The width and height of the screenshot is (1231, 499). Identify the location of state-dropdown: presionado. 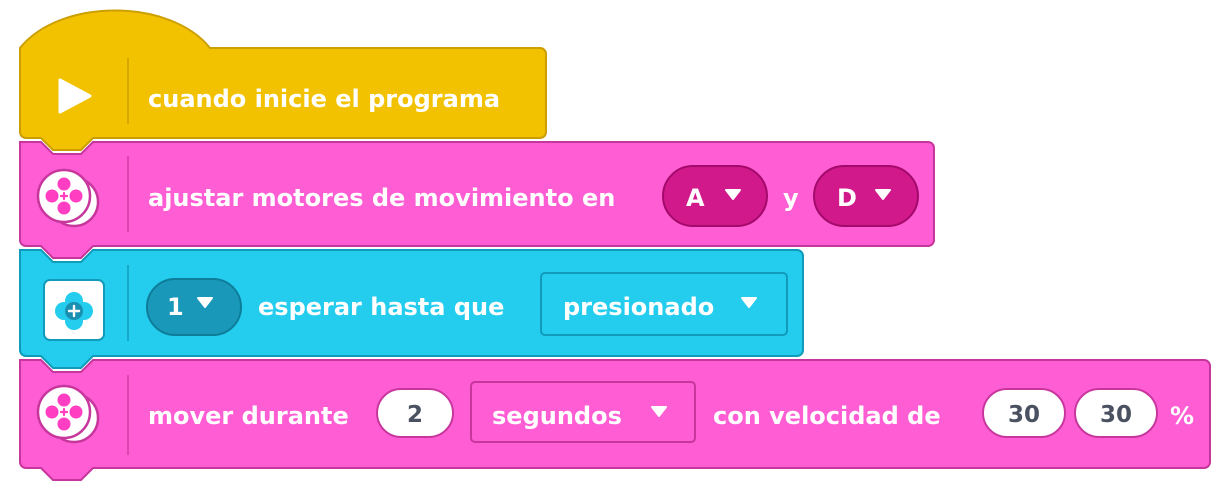
(664, 304).